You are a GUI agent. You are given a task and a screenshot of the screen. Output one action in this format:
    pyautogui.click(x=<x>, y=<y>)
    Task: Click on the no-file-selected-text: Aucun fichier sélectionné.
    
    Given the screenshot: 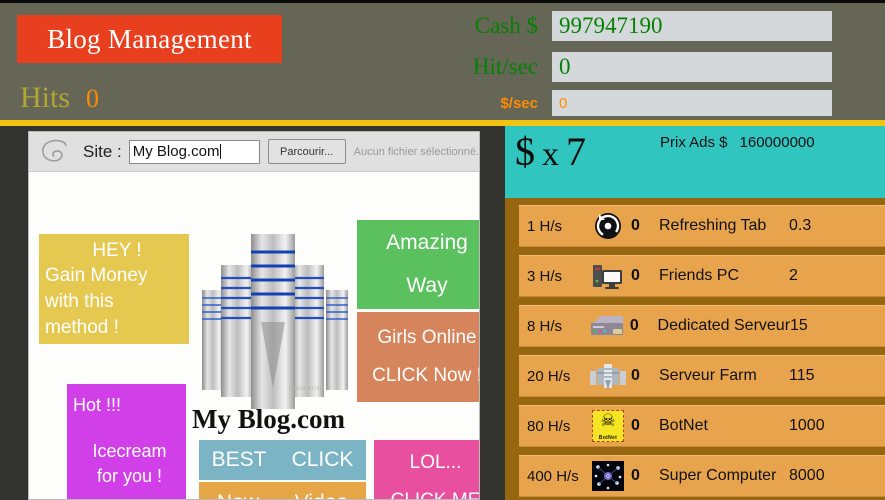 What is the action you would take?
    pyautogui.click(x=416, y=151)
    